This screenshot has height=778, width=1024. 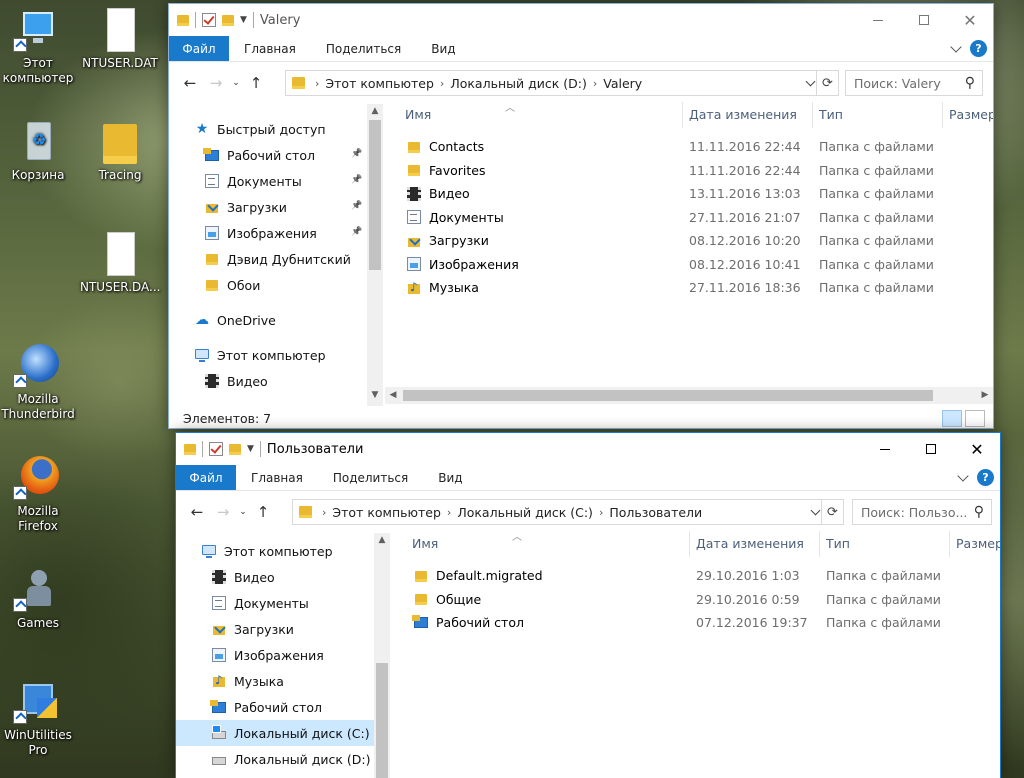 I want to click on desktop-icon-winutilities: WinUtilities Pro, so click(x=39, y=719).